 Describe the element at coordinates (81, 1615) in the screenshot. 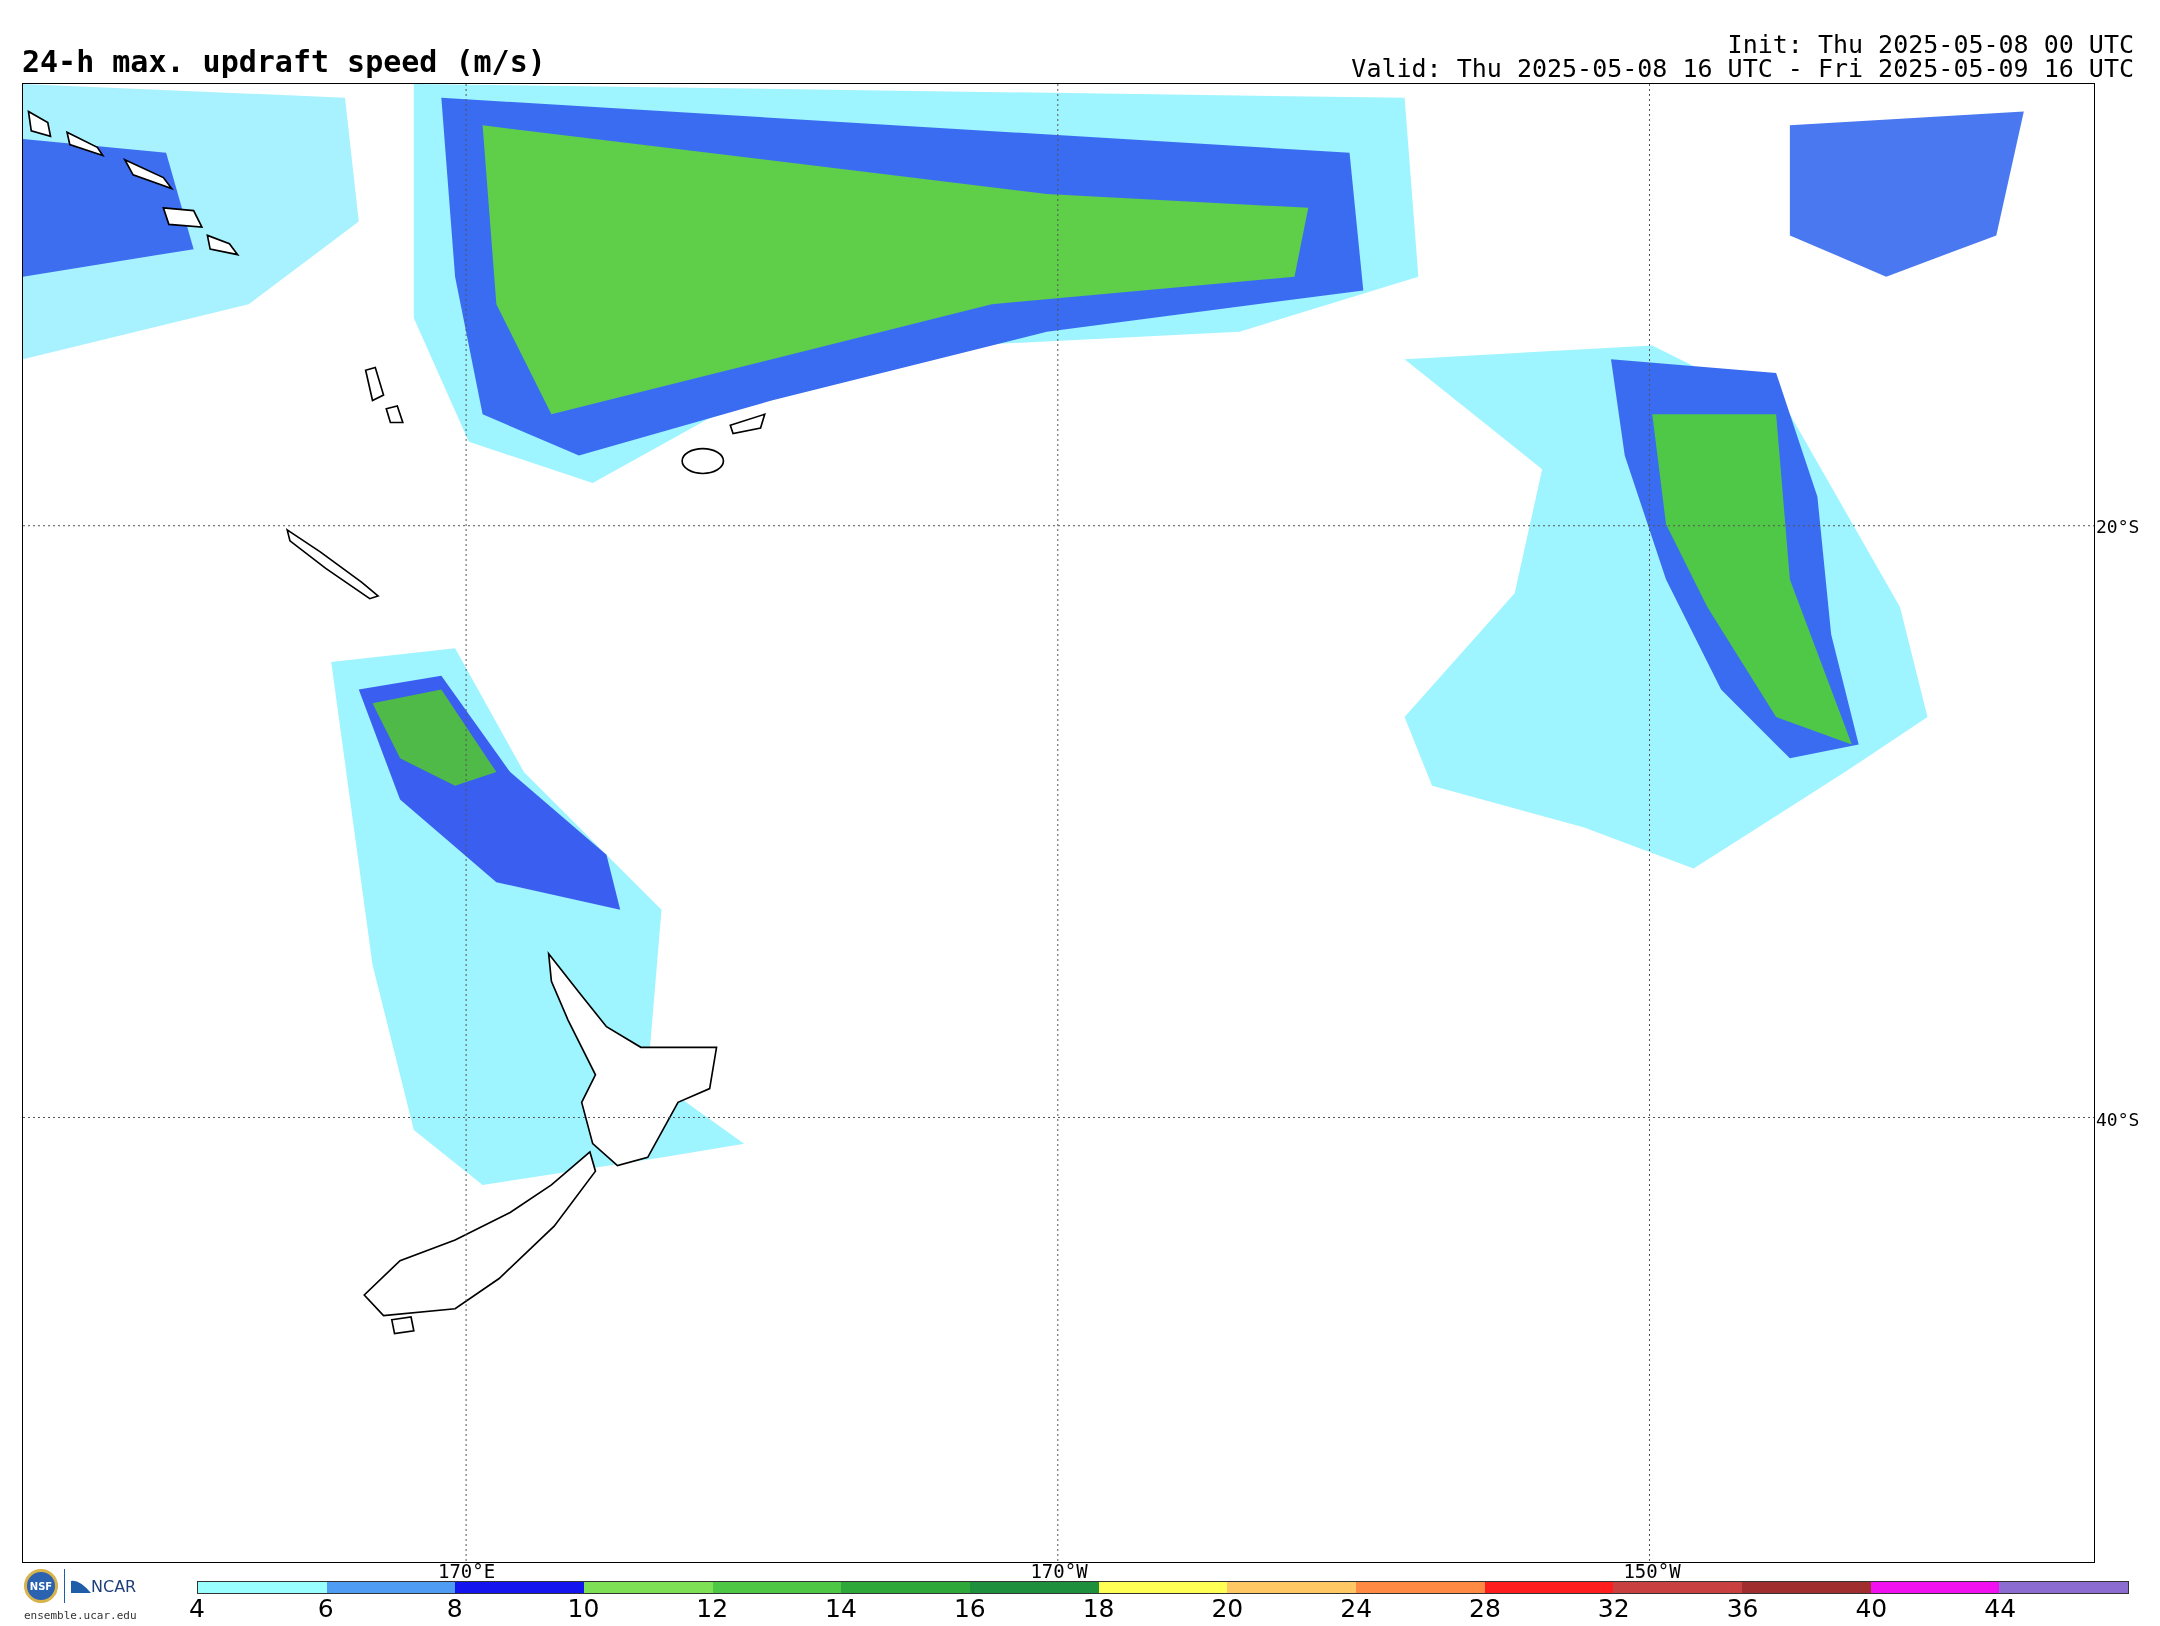

I see `website-url: ensemble.ucar.edu` at that location.